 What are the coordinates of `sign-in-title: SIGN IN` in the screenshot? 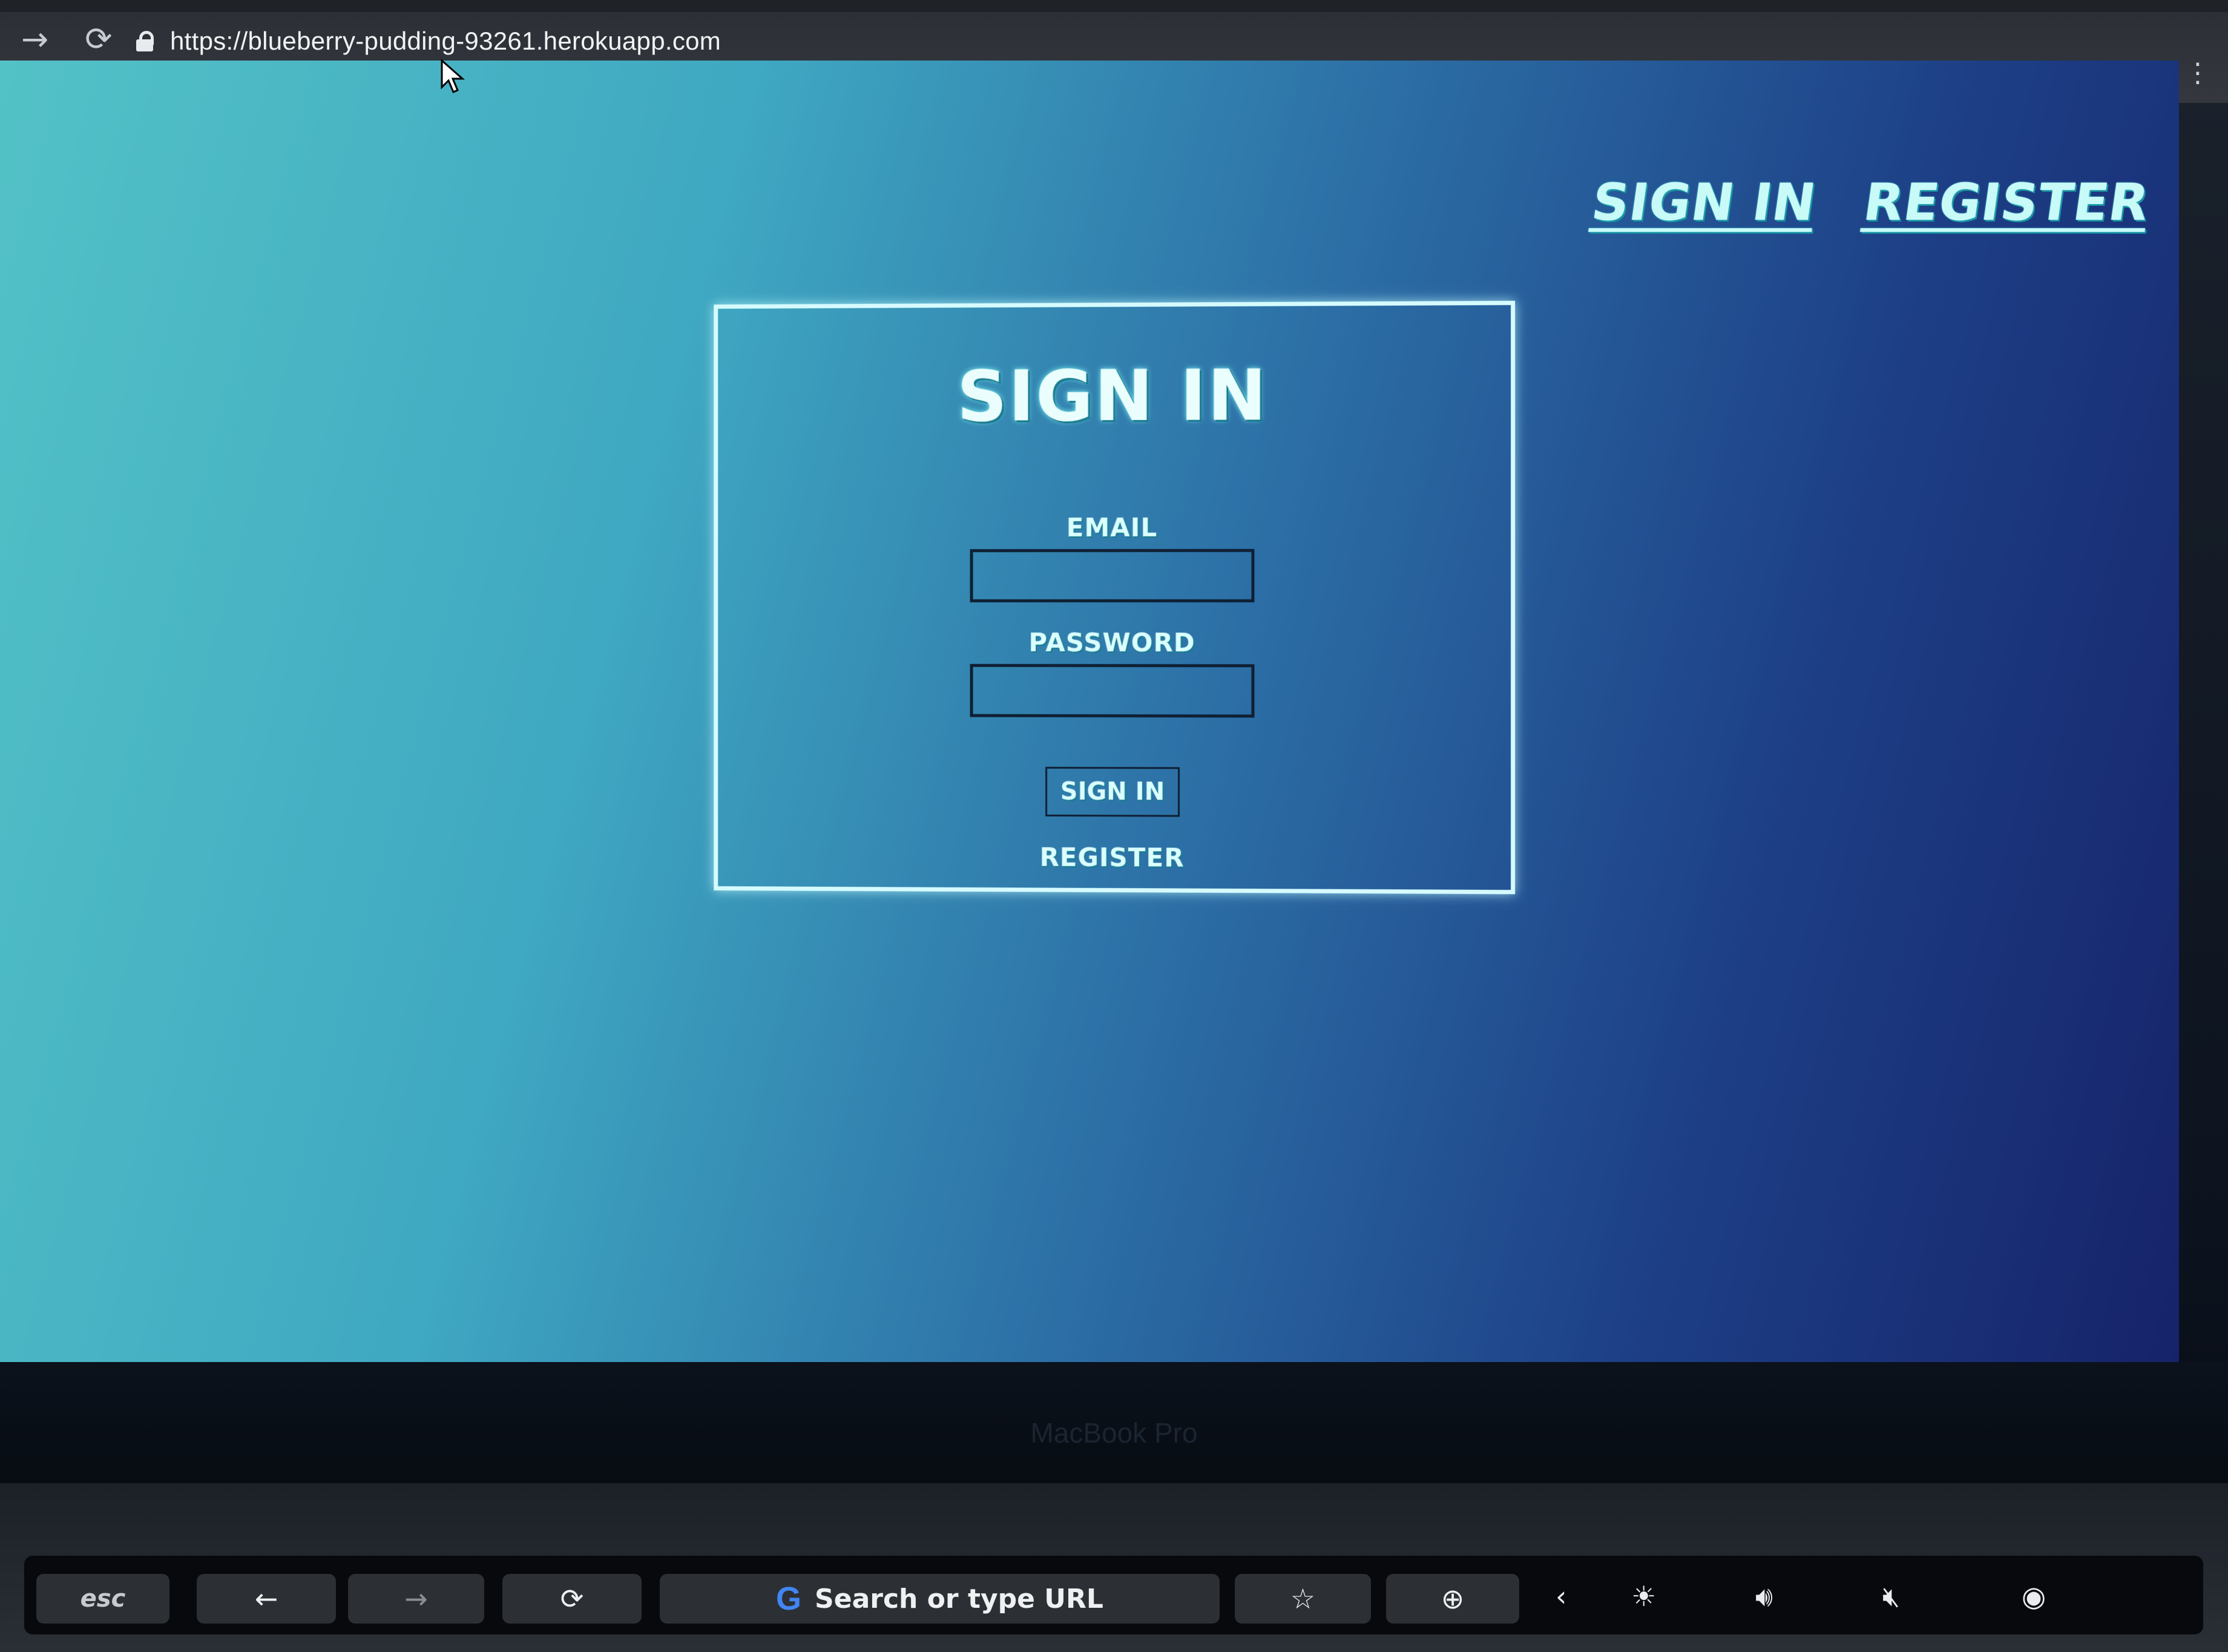 It's located at (1114, 396).